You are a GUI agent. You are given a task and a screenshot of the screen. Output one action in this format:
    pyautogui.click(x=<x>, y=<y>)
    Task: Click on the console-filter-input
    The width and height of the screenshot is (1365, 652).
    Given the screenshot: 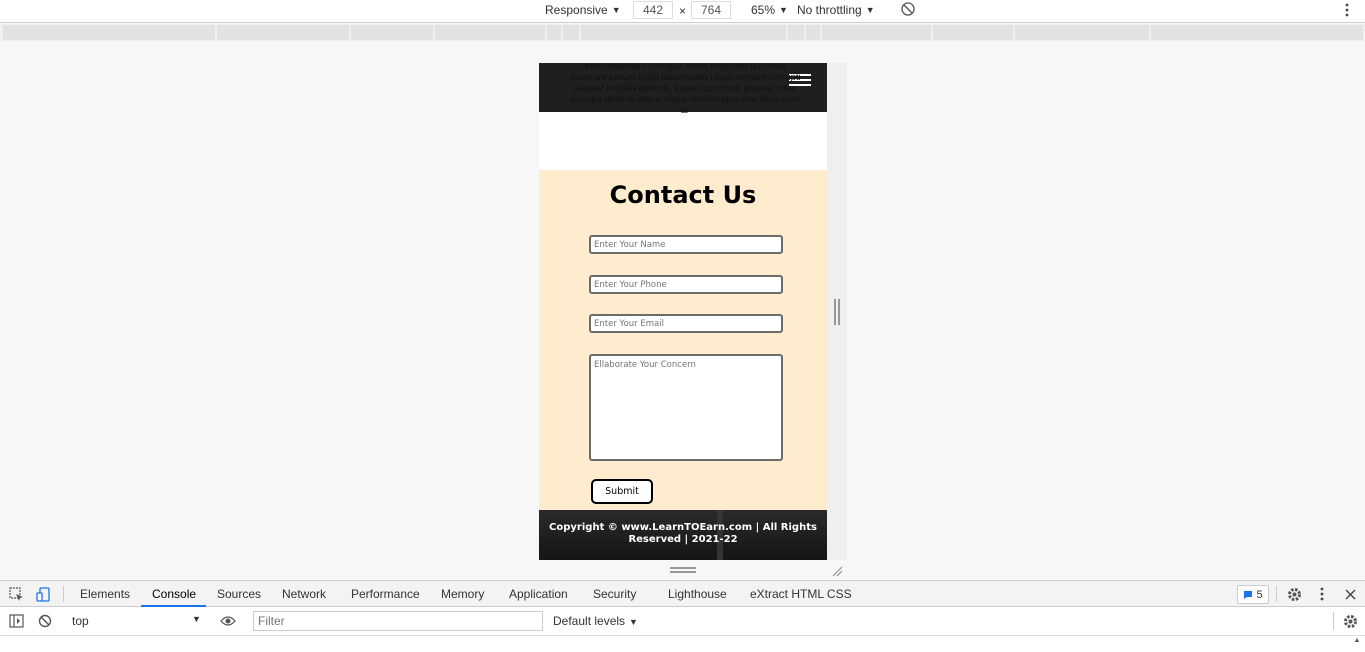 What is the action you would take?
    pyautogui.click(x=398, y=621)
    